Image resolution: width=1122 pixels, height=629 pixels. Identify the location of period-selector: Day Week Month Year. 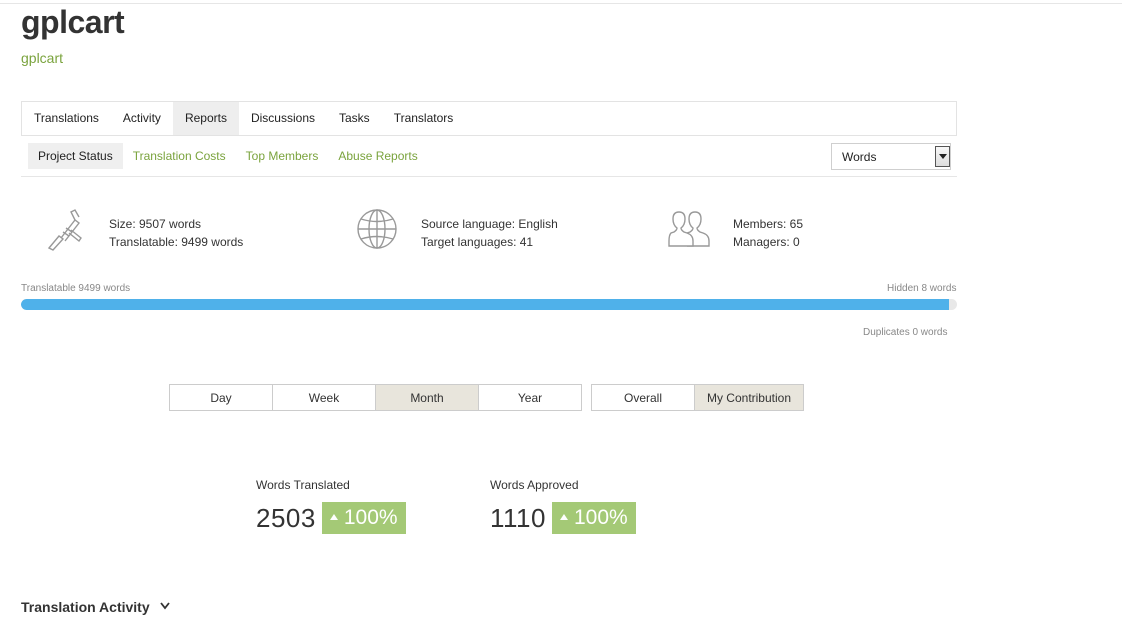
(375, 397).